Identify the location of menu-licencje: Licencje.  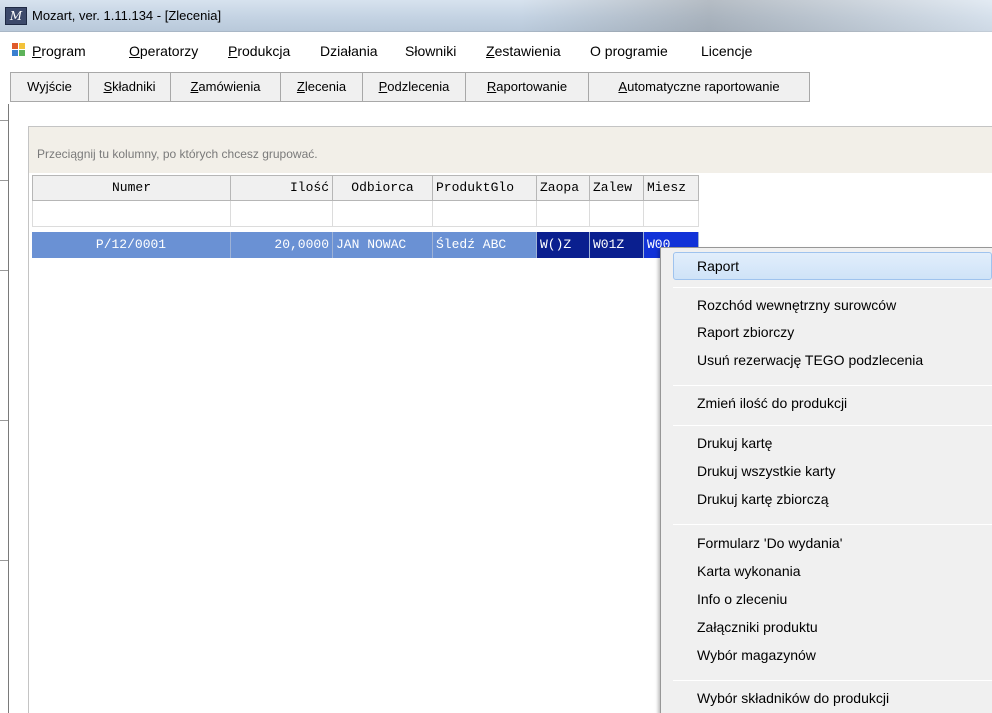
(726, 51).